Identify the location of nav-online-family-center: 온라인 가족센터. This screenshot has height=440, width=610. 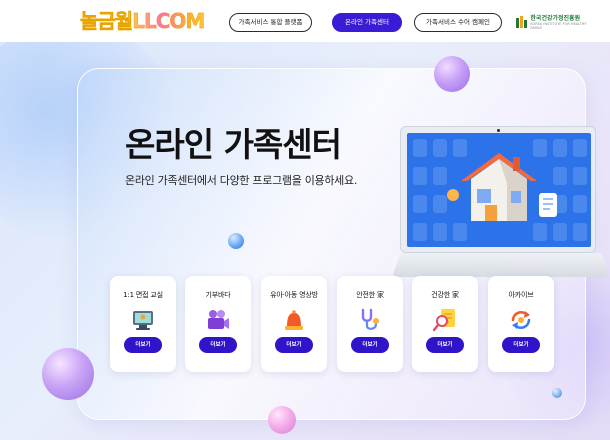
(367, 22).